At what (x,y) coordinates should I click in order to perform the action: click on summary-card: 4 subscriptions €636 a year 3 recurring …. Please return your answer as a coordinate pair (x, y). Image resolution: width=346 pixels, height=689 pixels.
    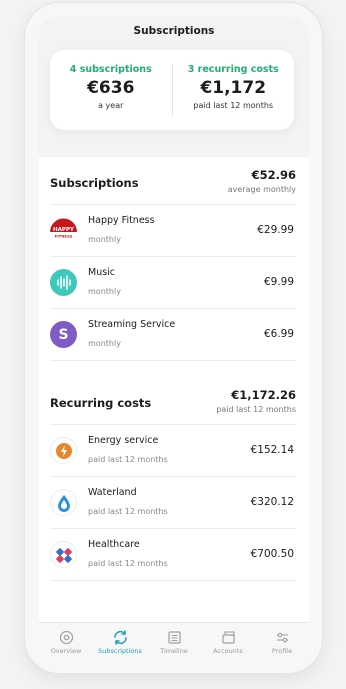
    Looking at the image, I should click on (172, 90).